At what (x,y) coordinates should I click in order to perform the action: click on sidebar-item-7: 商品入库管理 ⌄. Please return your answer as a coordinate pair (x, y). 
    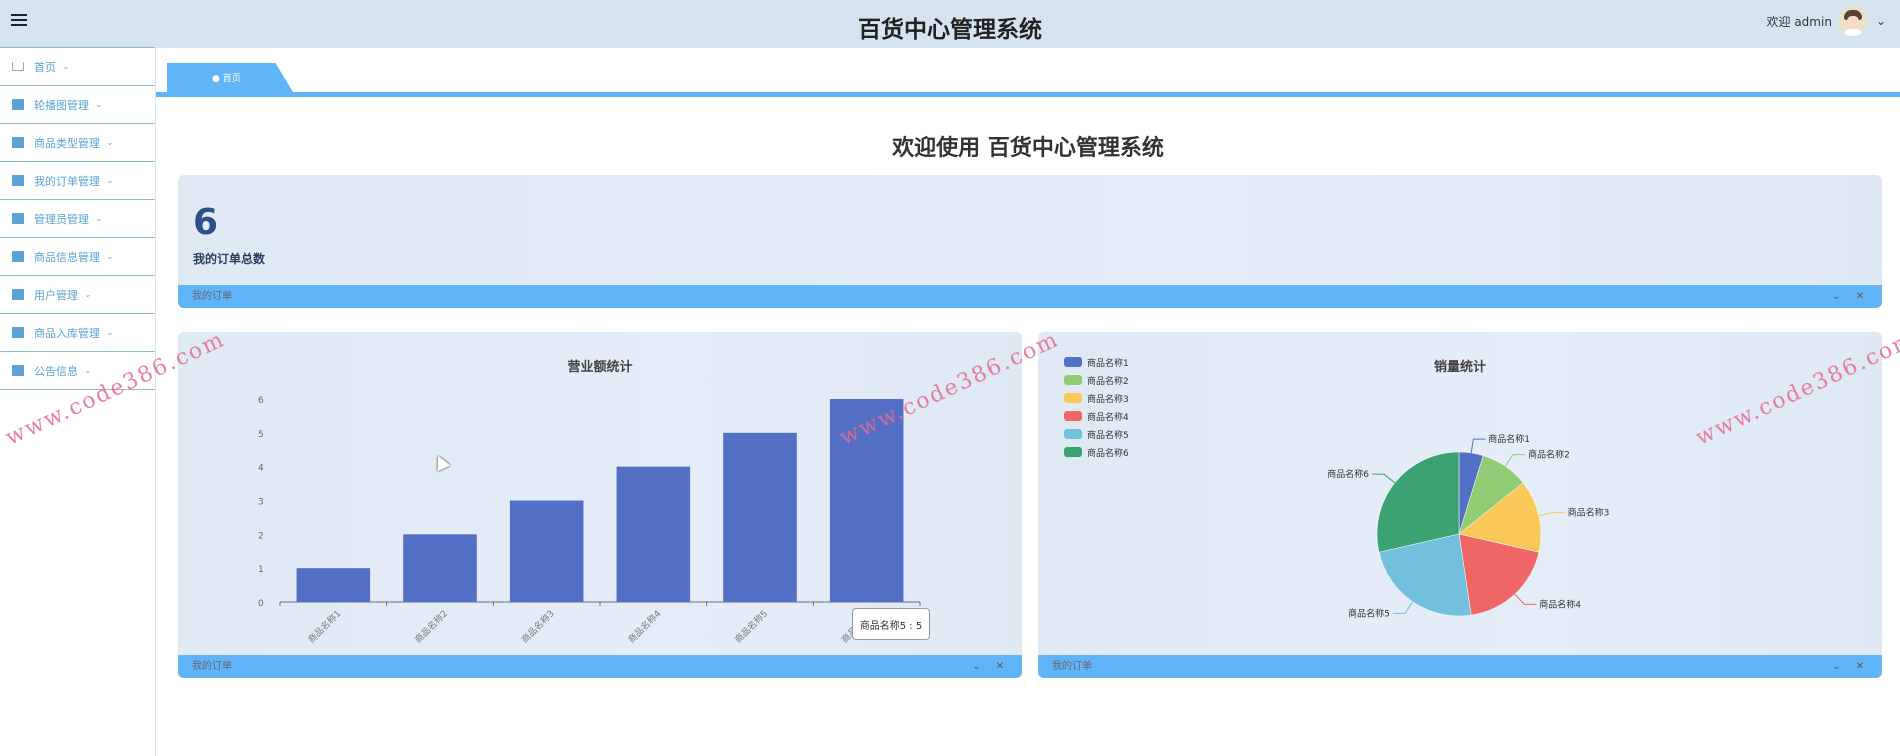
    Looking at the image, I should click on (77, 332).